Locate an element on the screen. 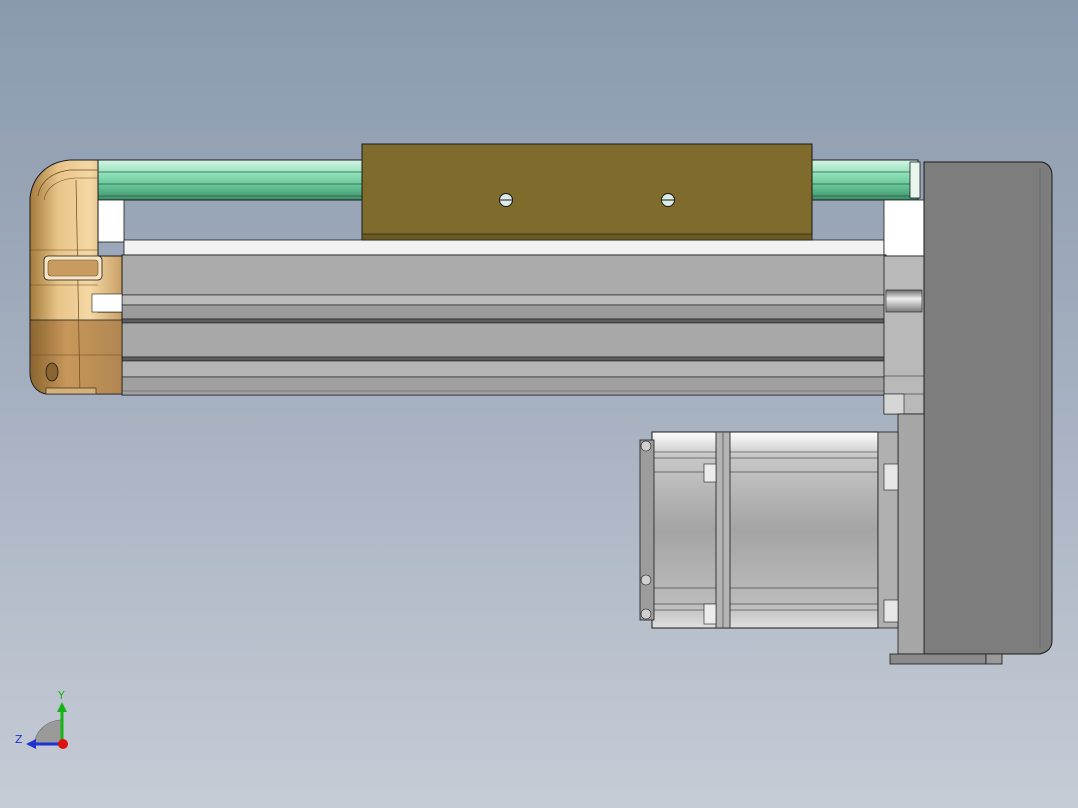 Image resolution: width=1078 pixels, height=808 pixels. screw-head-right-icon is located at coordinates (668, 200).